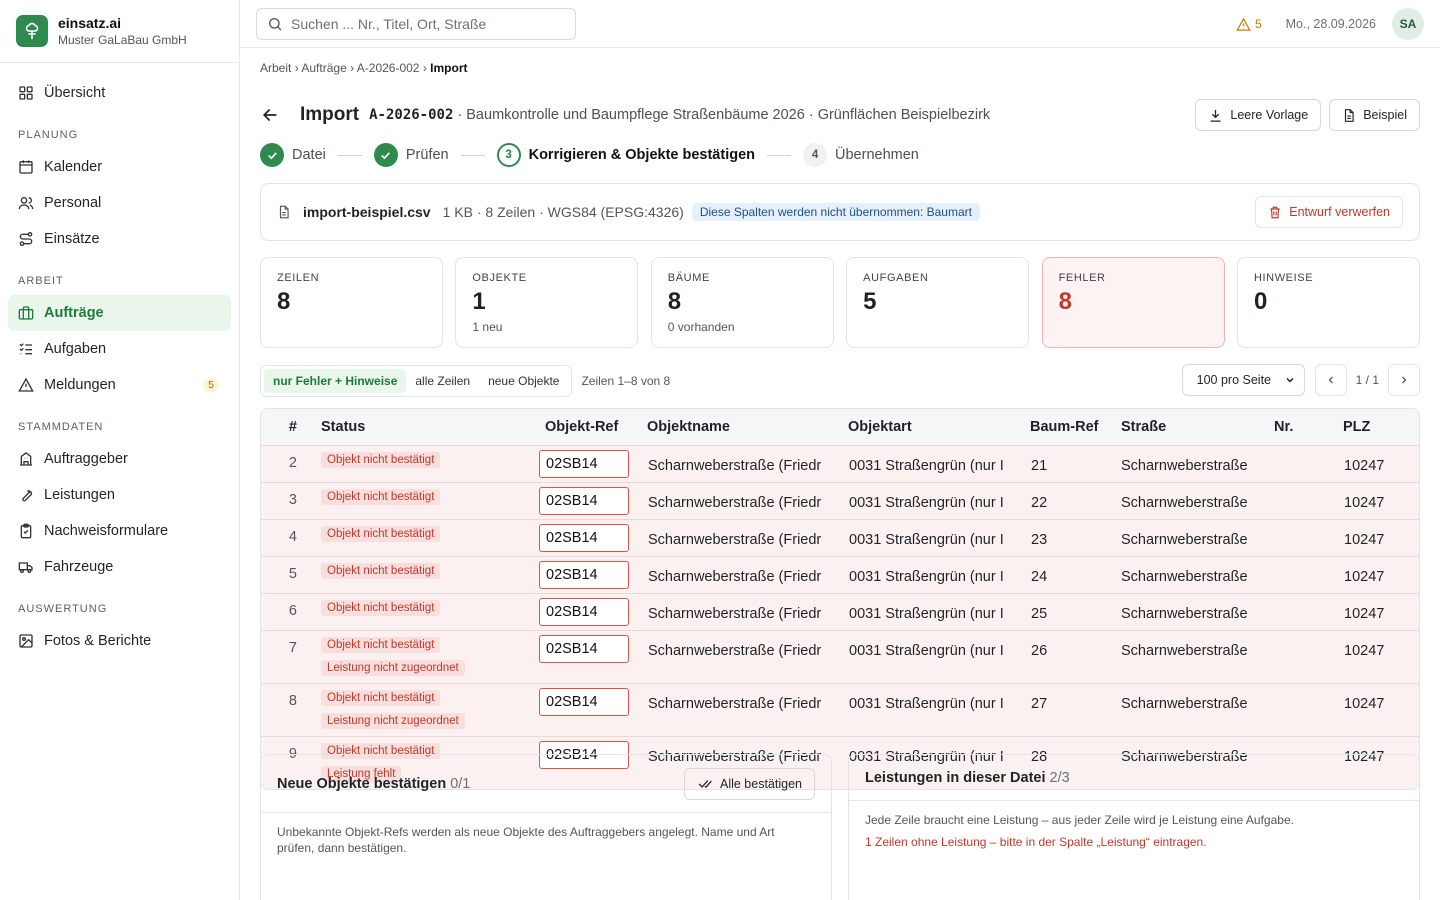 The width and height of the screenshot is (1440, 900). Describe the element at coordinates (1330, 380) in the screenshot. I see `prev-page-button` at that location.